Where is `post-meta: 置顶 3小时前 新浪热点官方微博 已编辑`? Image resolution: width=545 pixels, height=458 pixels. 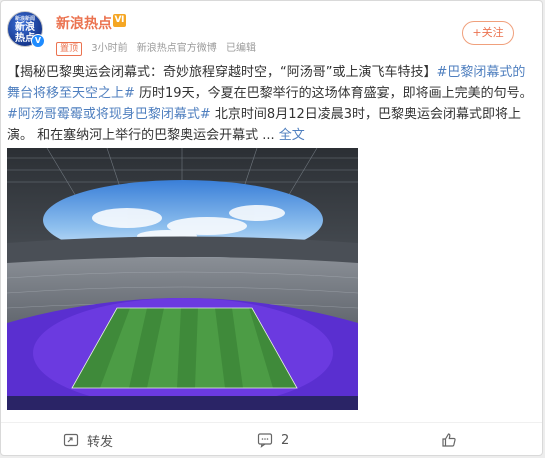
post-meta: 置顶 3小时前 新浪热点官方微博 已编辑 is located at coordinates (159, 47).